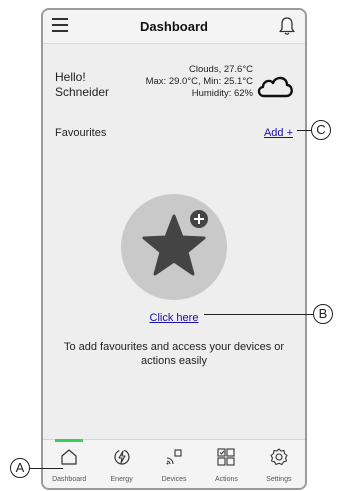  What do you see at coordinates (46, 468) in the screenshot?
I see `callout-a-line` at bounding box center [46, 468].